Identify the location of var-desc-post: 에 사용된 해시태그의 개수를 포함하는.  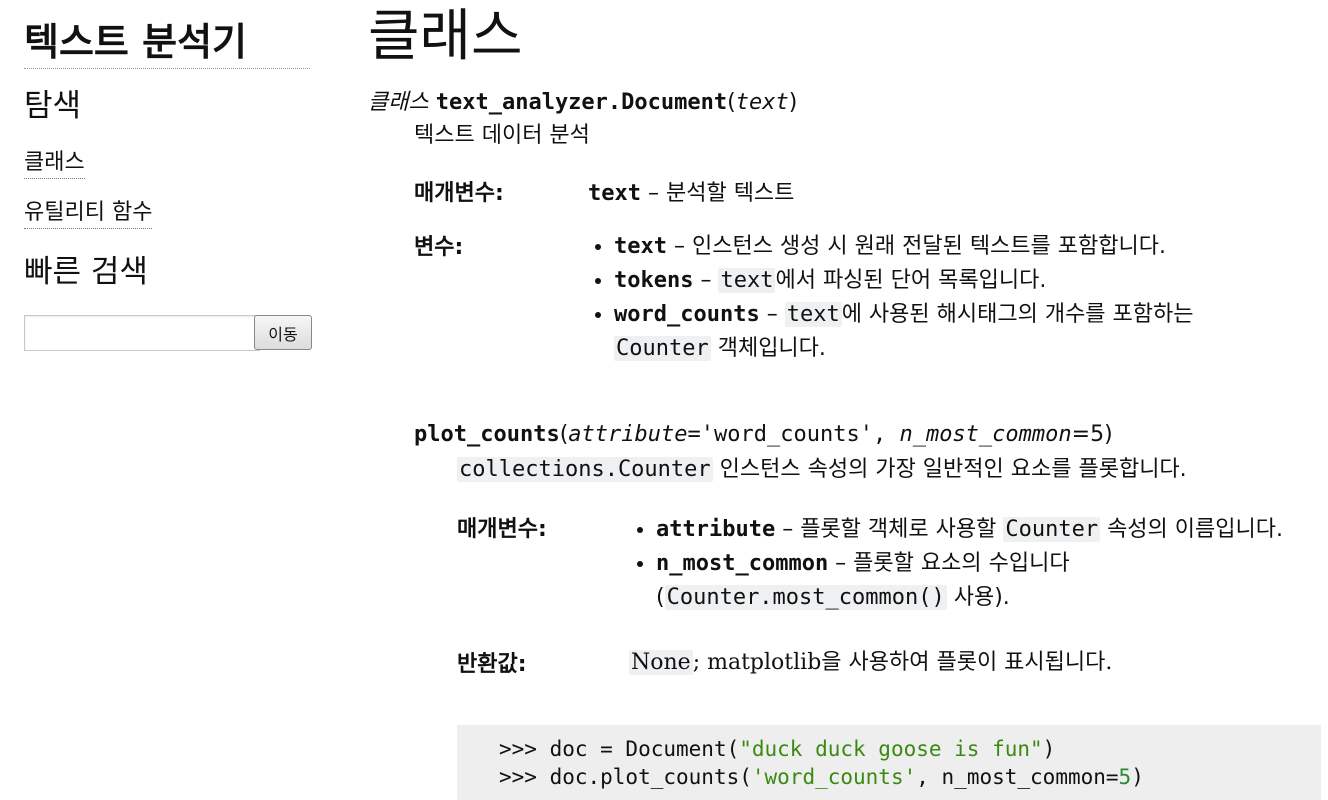
(1017, 314).